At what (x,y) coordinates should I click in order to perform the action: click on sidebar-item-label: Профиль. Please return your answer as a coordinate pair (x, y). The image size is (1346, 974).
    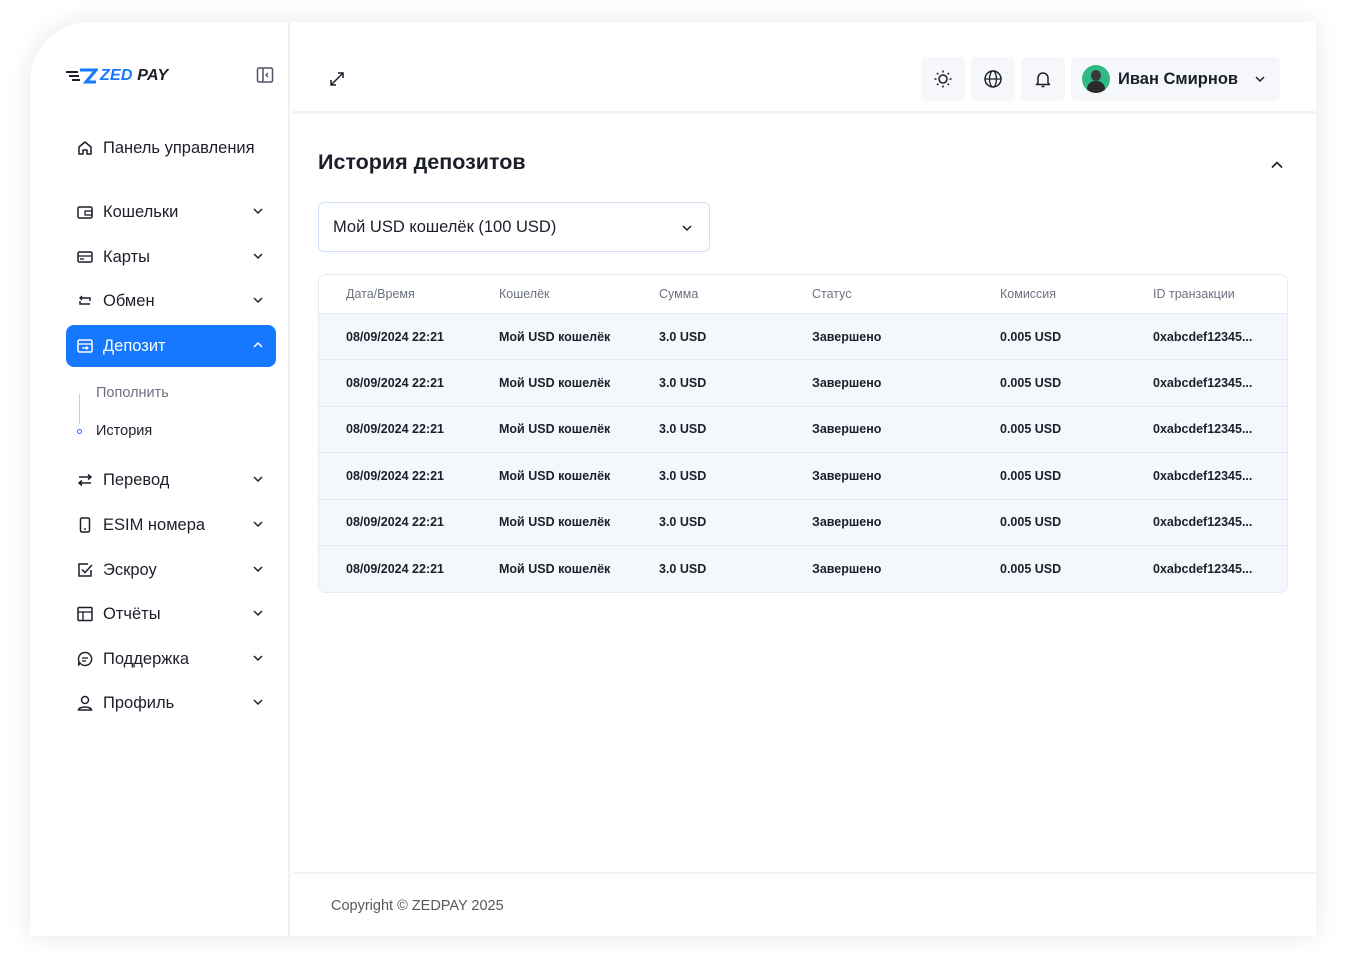
    Looking at the image, I should click on (139, 702).